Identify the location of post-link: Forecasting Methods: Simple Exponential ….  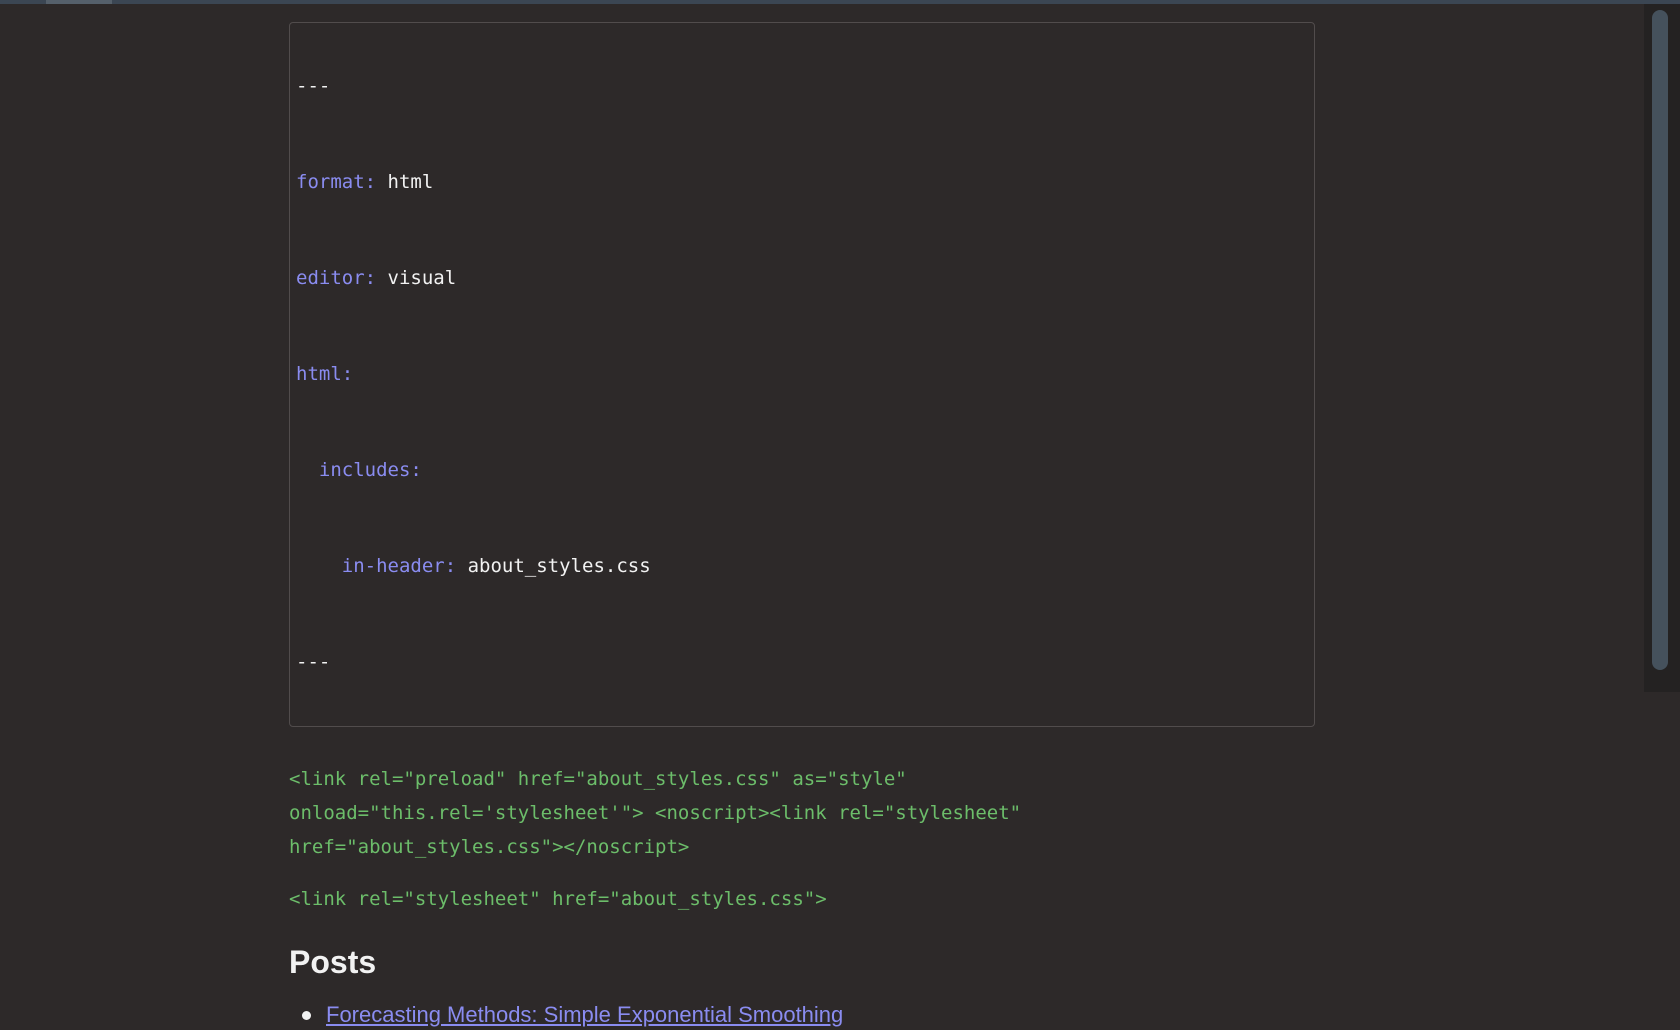
(584, 1014).